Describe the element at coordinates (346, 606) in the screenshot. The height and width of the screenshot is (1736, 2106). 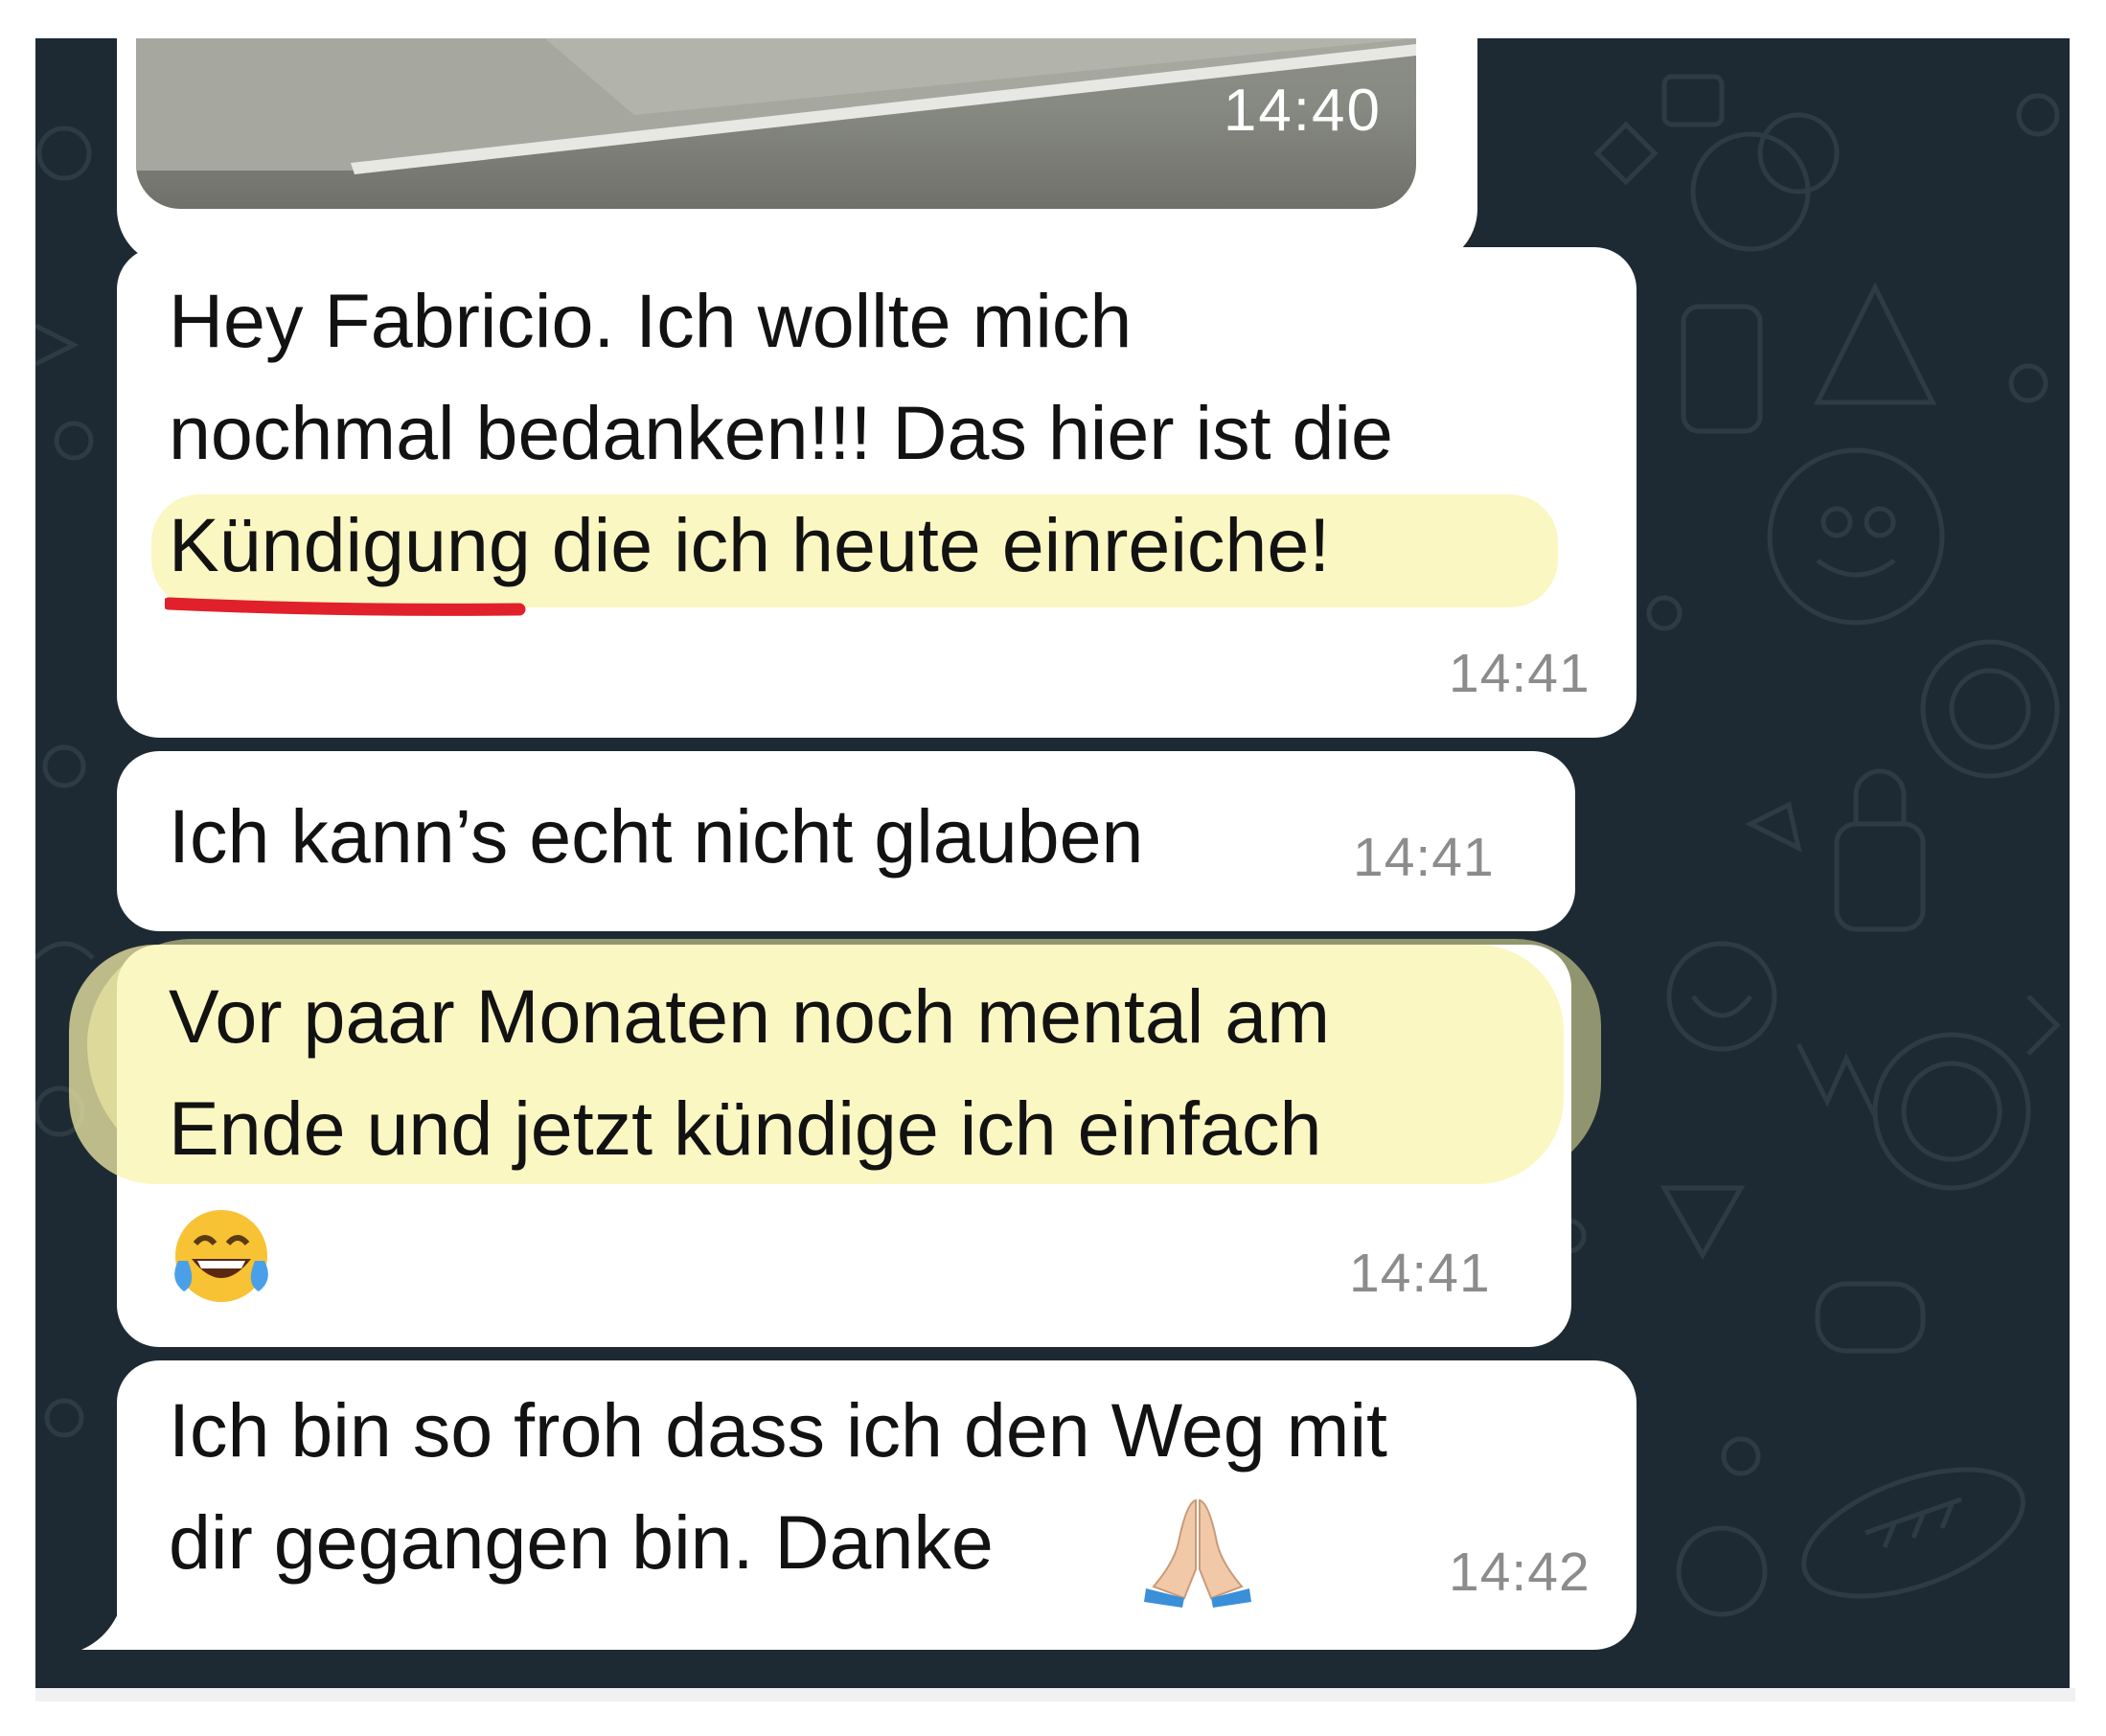
I see `red-underline-annotation` at that location.